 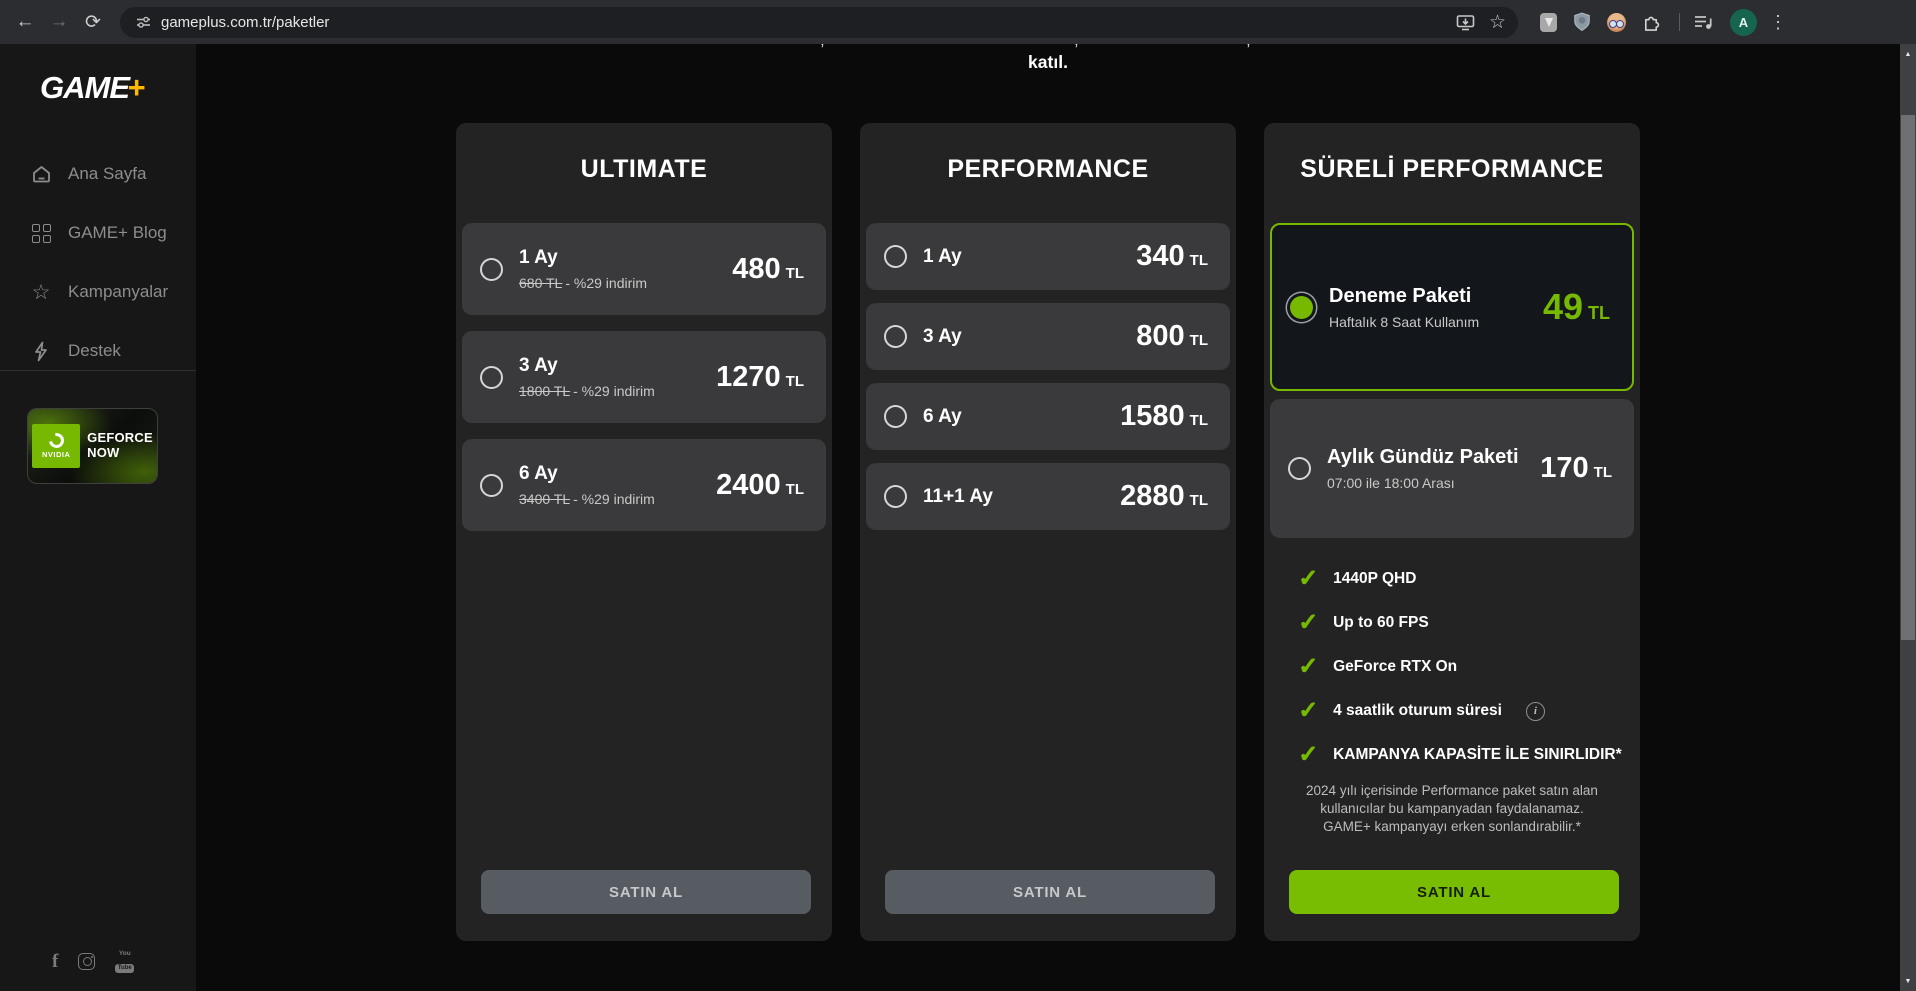 What do you see at coordinates (98, 351) in the screenshot?
I see `sidebar-item-destek: Destek` at bounding box center [98, 351].